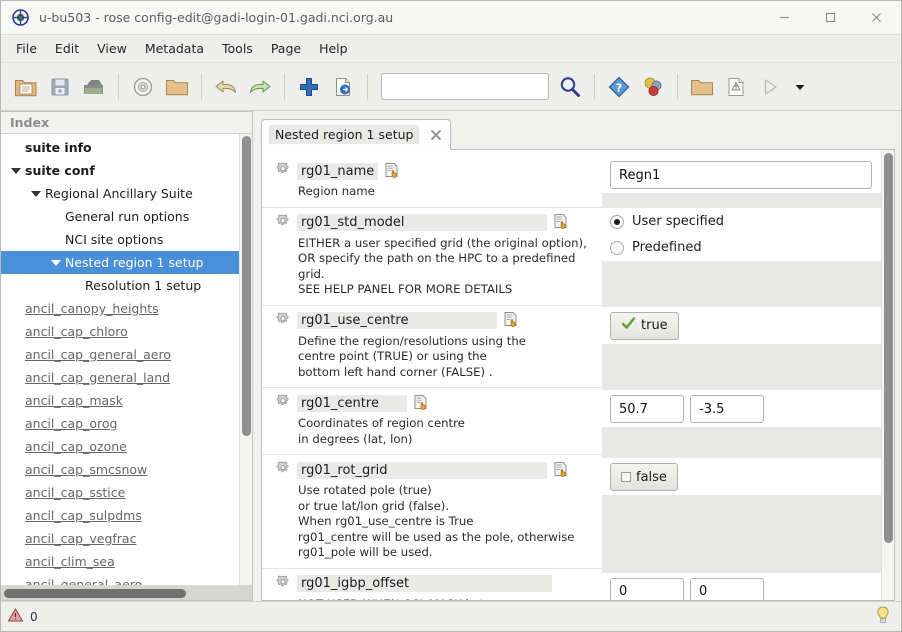 This screenshot has width=902, height=632. Describe the element at coordinates (286, 48) in the screenshot. I see `menu-page: Page` at that location.